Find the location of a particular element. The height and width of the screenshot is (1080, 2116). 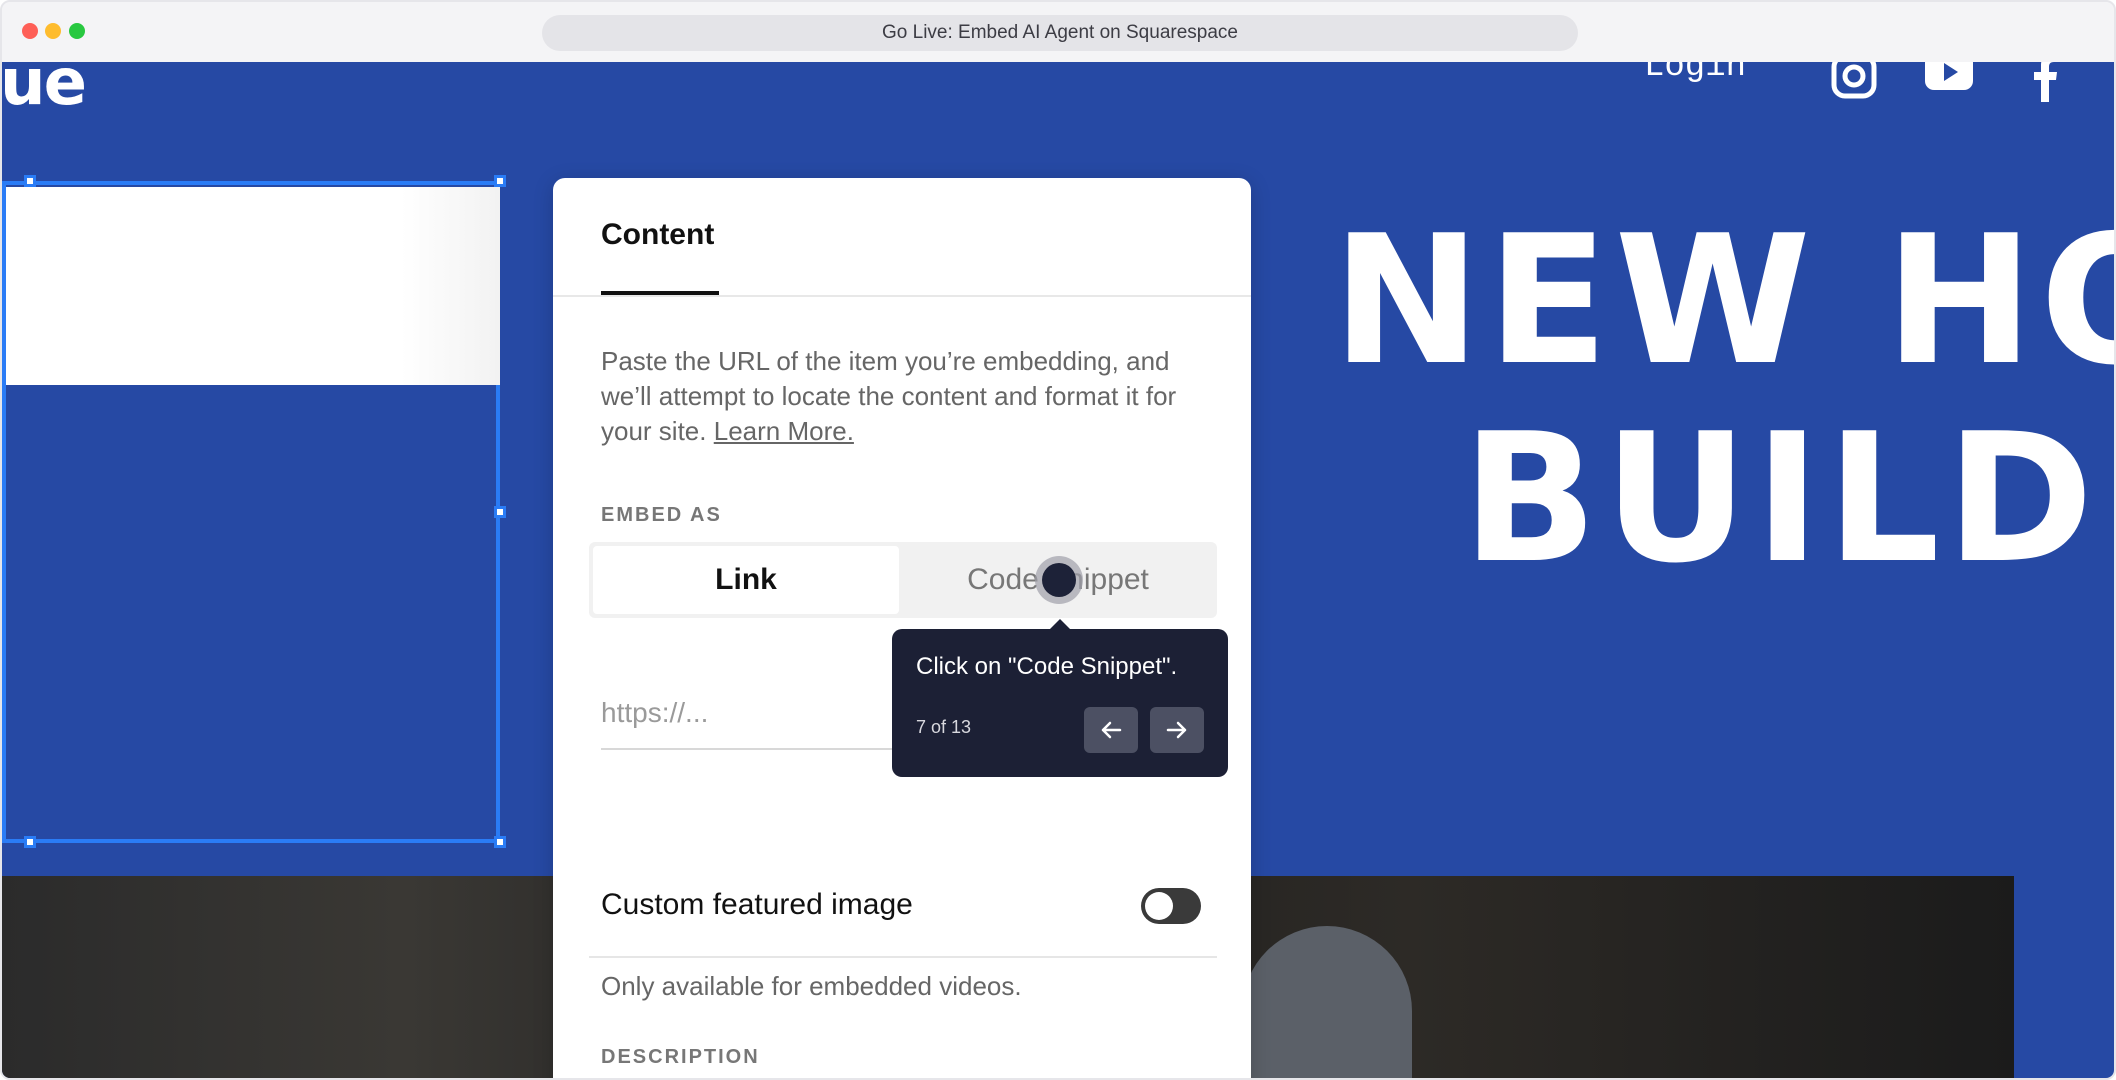

maximize-window-button is located at coordinates (77, 31).